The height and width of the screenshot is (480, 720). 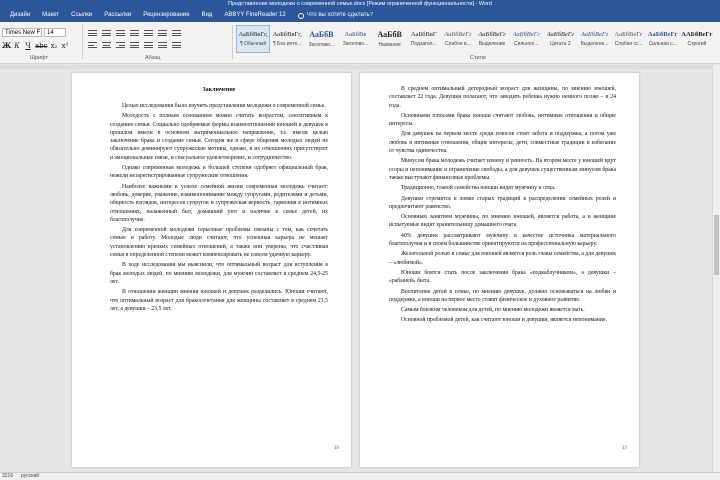 What do you see at coordinates (176, 45) in the screenshot?
I see `borders-icon` at bounding box center [176, 45].